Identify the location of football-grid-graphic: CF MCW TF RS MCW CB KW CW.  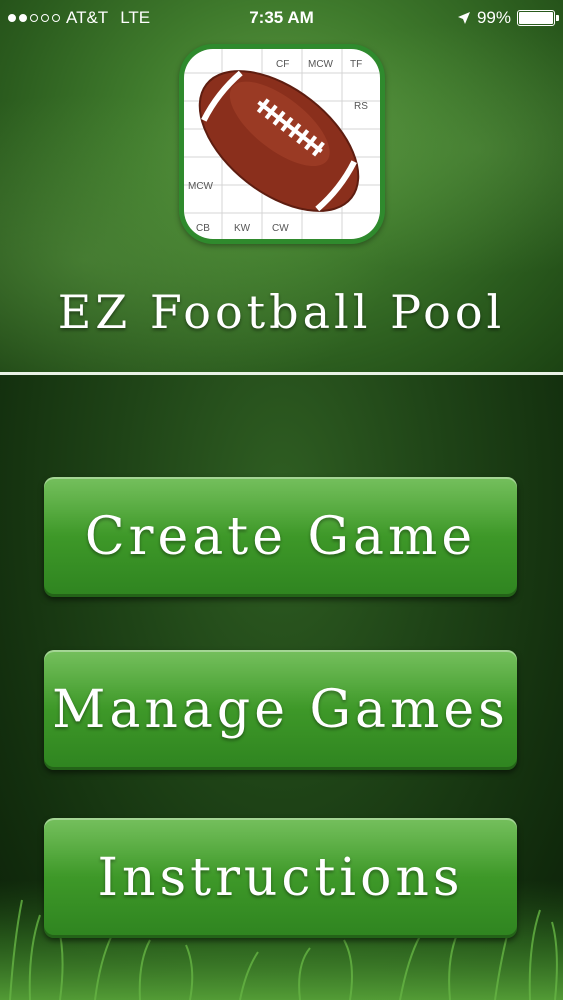
(282, 144).